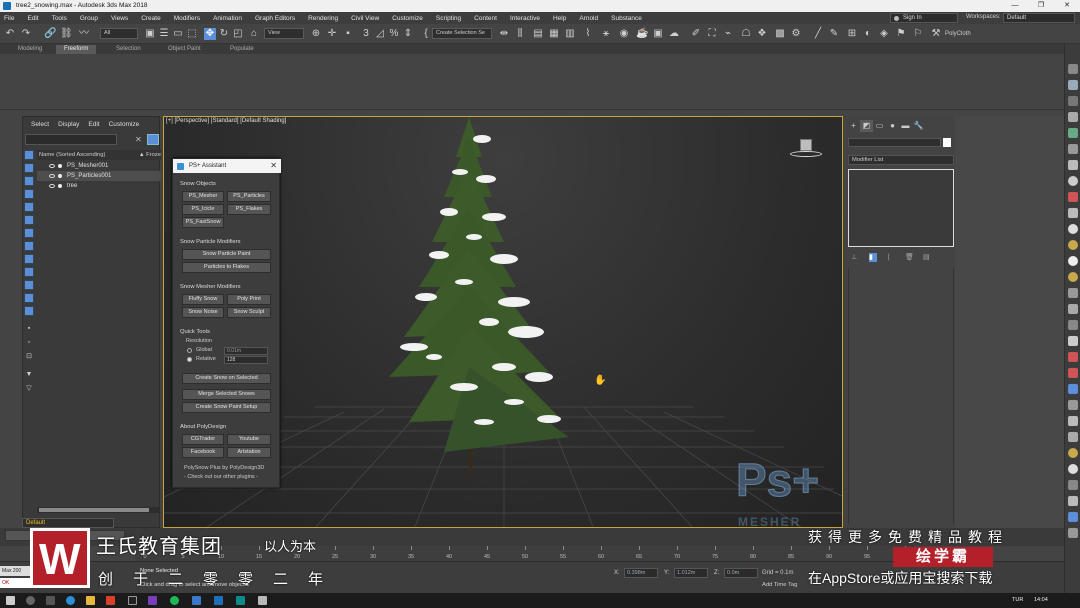 This screenshot has width=1080, height=608. I want to click on ps-icicle-button: PS_Icicle, so click(203, 209).